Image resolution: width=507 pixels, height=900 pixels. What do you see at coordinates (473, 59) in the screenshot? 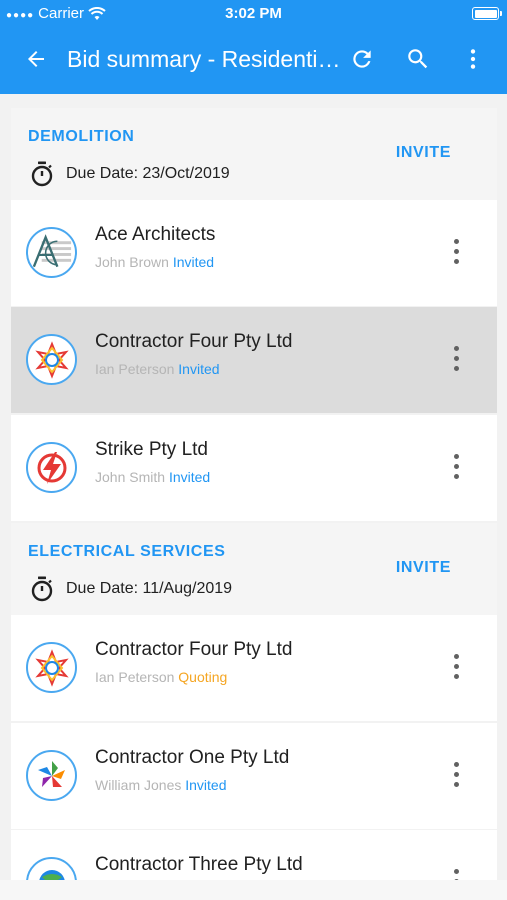
I see `more-vert-icon` at bounding box center [473, 59].